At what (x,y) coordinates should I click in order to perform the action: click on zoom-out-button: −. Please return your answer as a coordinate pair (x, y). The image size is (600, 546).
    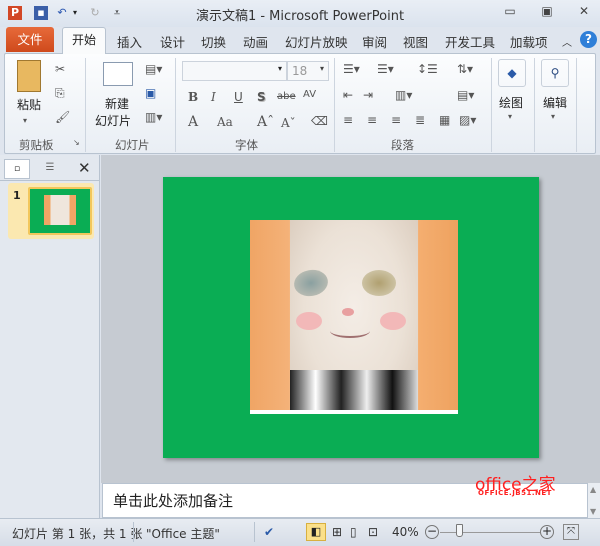
    Looking at the image, I should click on (432, 532).